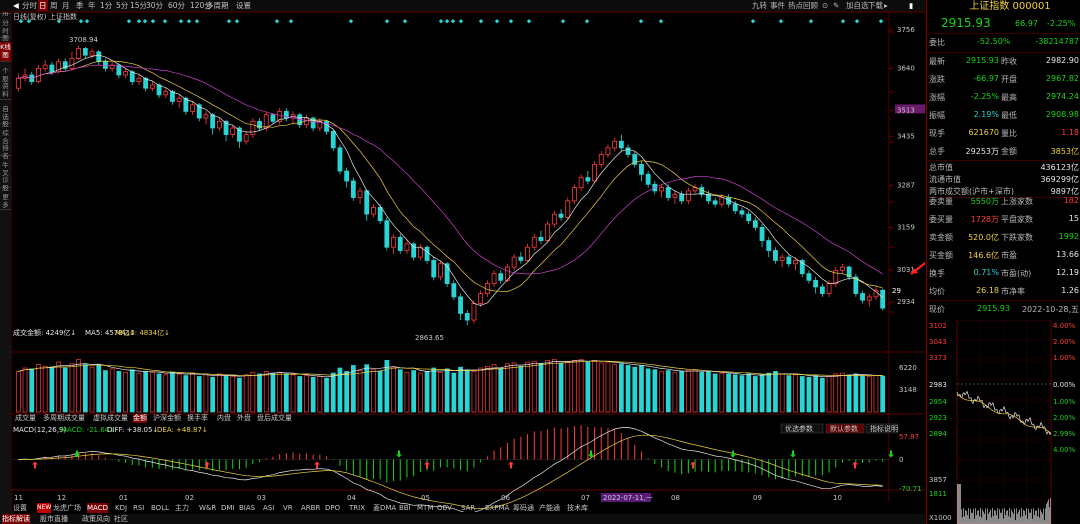 Image resolution: width=1080 pixels, height=524 pixels. I want to click on period-2: 周, so click(54, 5).